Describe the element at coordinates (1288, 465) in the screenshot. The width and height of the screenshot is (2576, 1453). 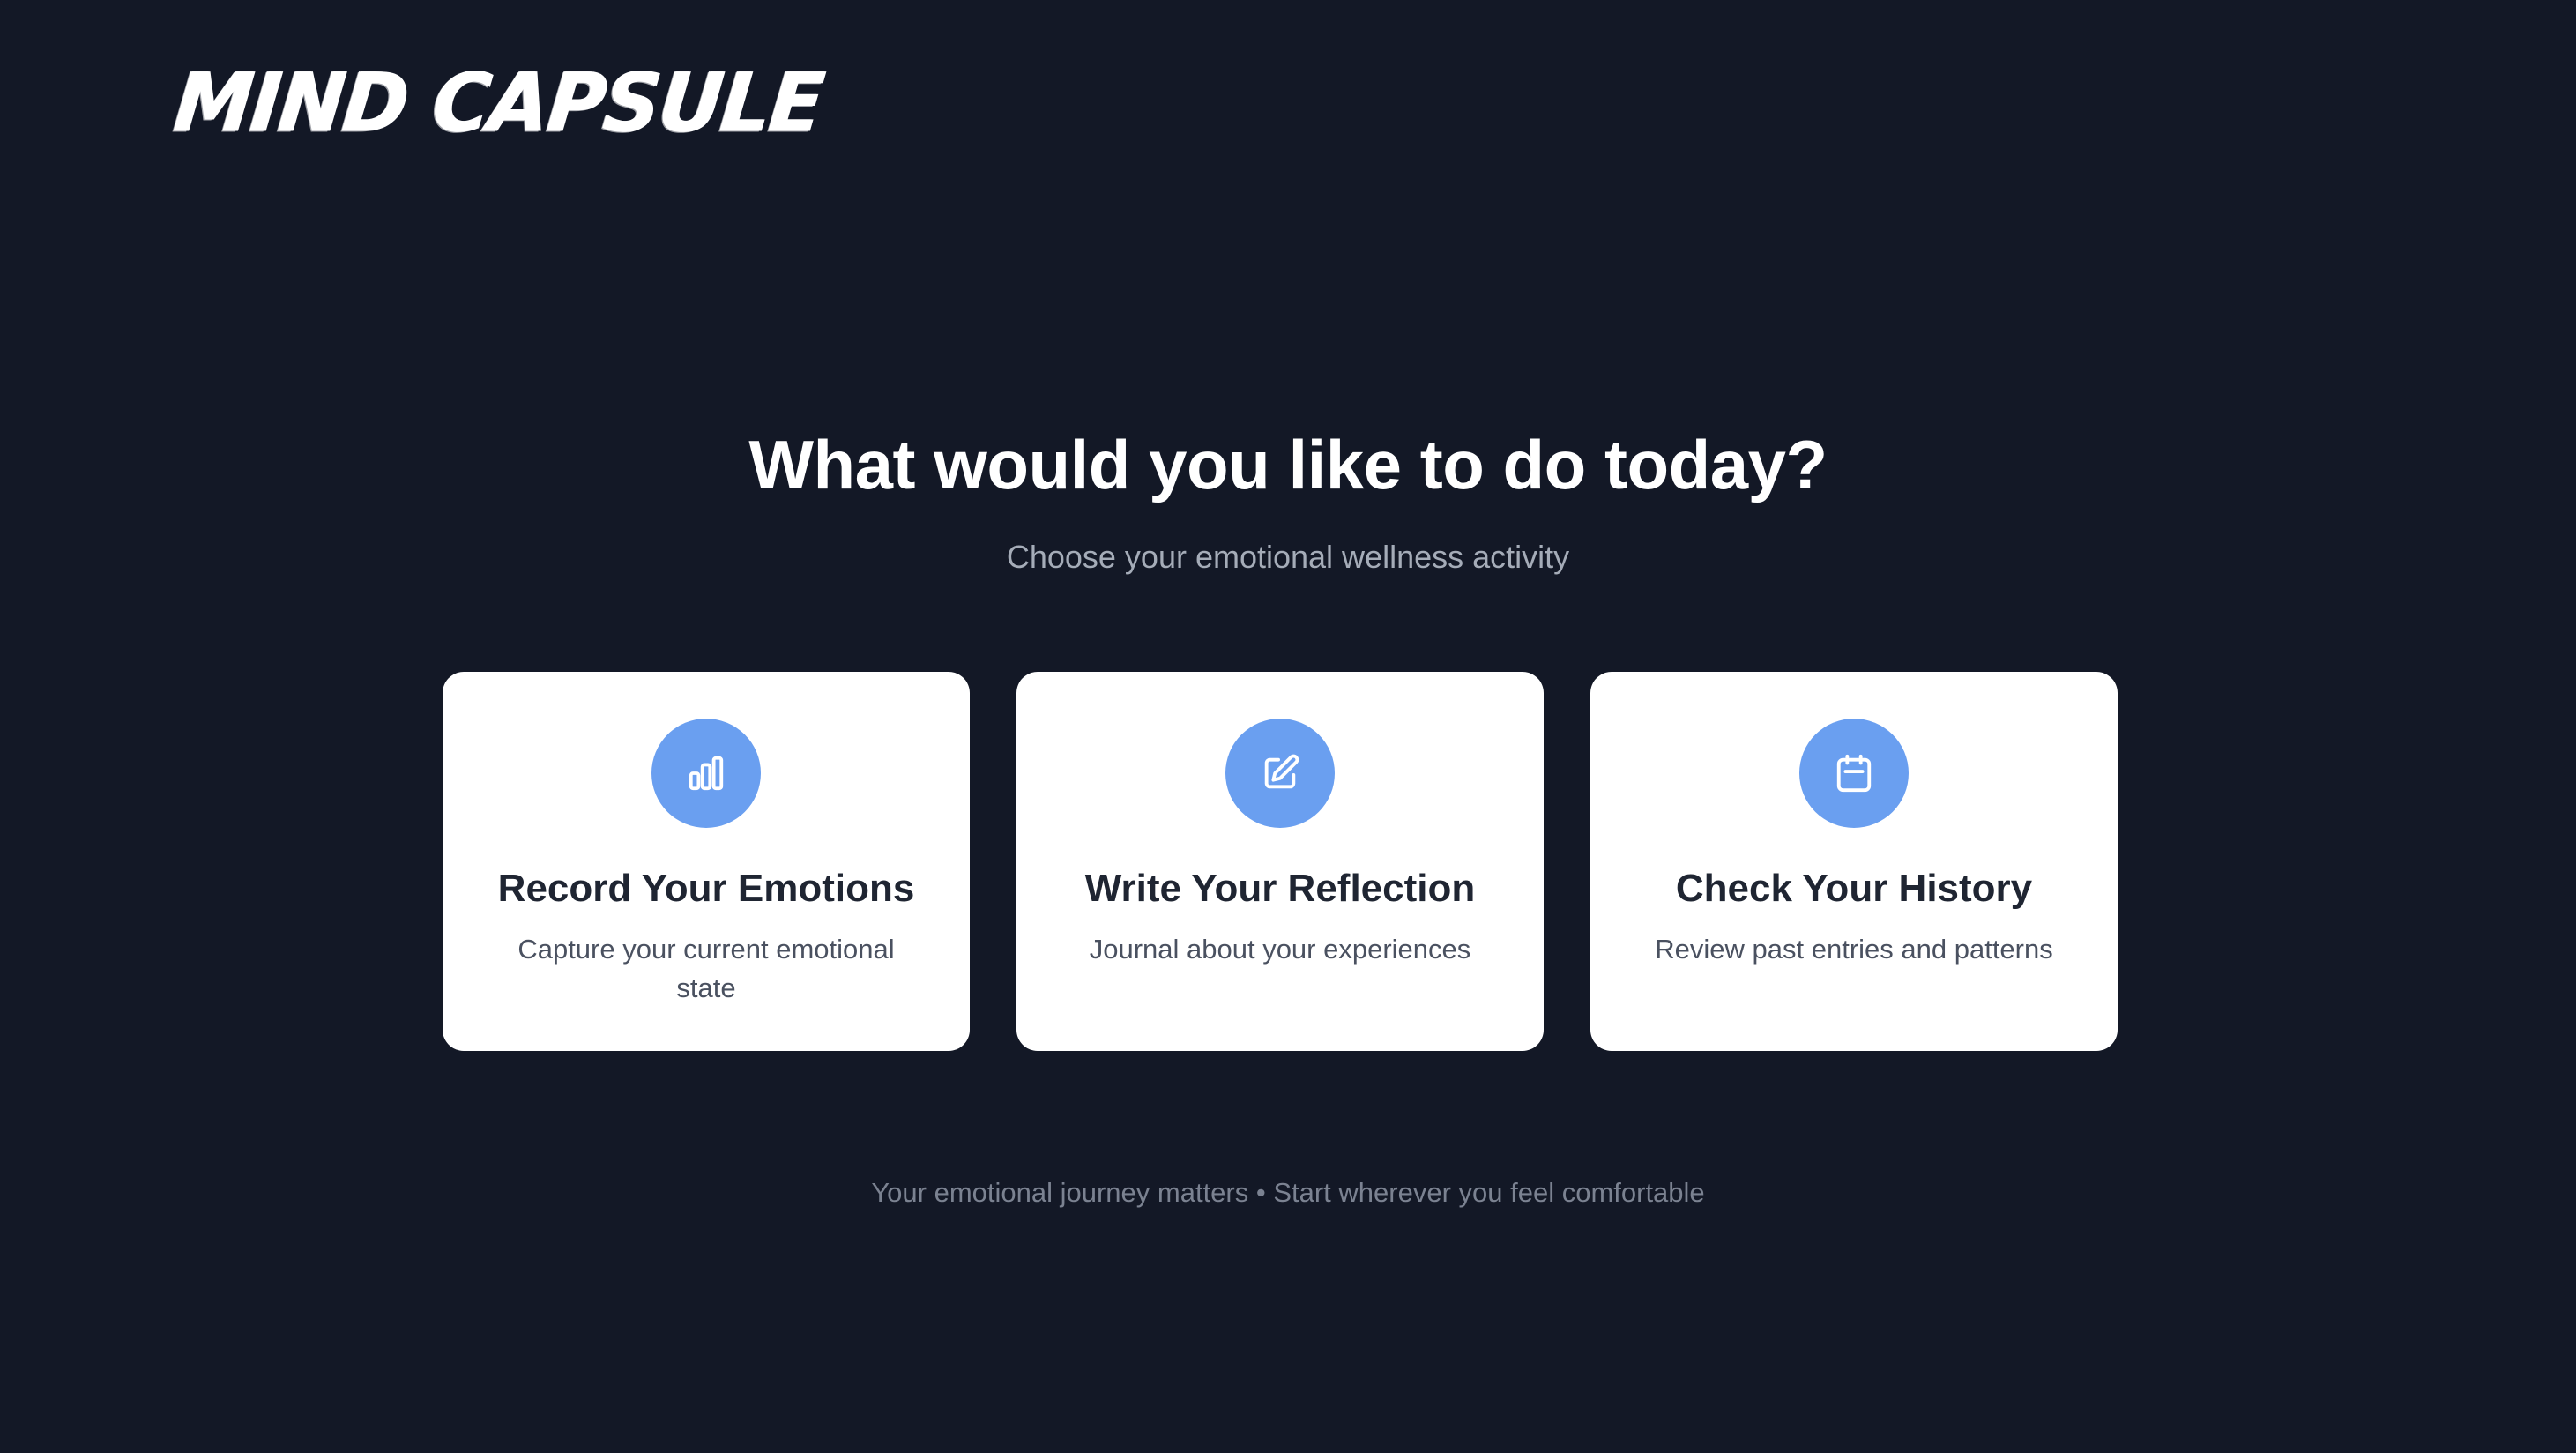
I see `page-title: What would you like to do today?` at that location.